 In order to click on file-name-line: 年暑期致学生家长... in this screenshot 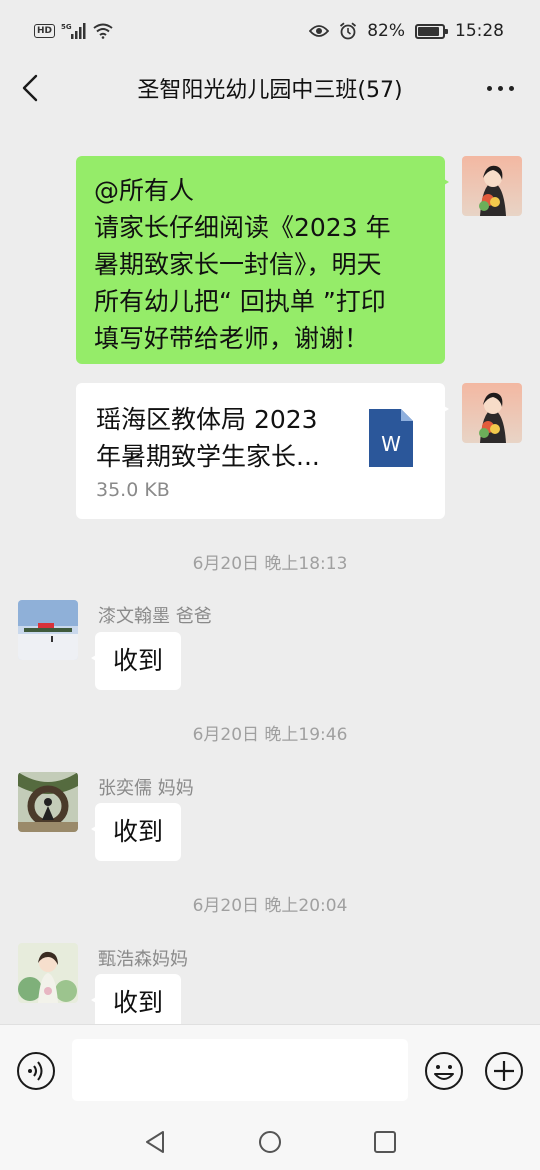, I will do `click(208, 456)`.